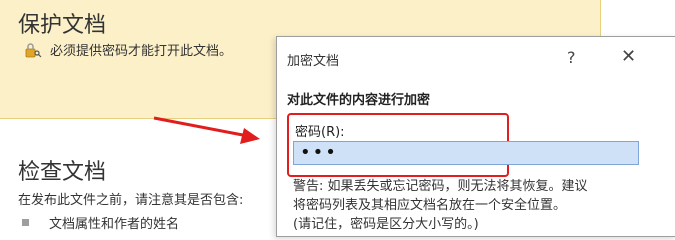  What do you see at coordinates (313, 61) in the screenshot?
I see `dialog-title: 加密文档` at bounding box center [313, 61].